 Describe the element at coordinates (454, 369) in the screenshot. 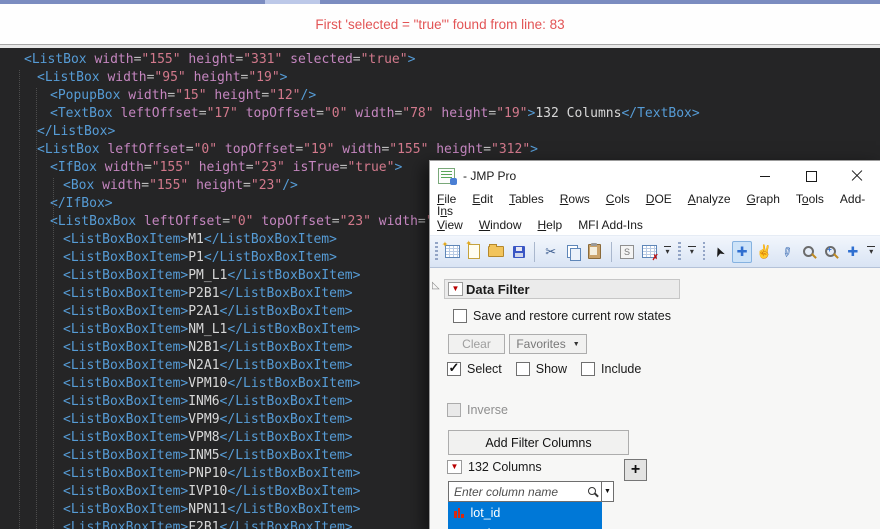

I see `select-checkbox` at that location.